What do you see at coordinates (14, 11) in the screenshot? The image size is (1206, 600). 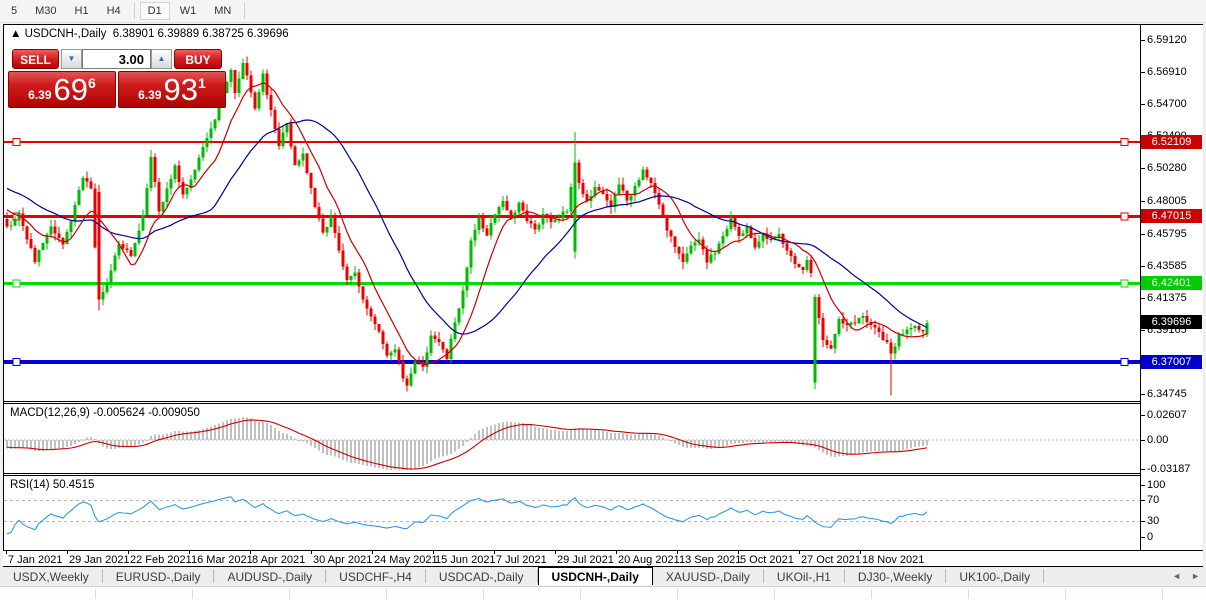 I see `timeframe-button-5: 5` at bounding box center [14, 11].